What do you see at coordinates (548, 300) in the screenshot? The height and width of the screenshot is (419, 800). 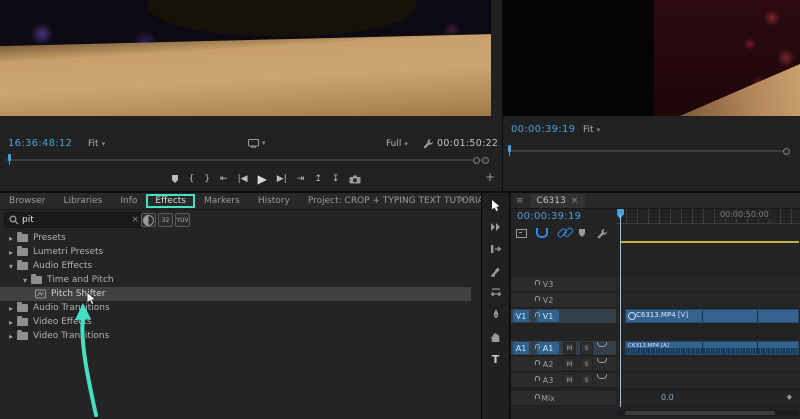 I see `track-name-v2: V2` at bounding box center [548, 300].